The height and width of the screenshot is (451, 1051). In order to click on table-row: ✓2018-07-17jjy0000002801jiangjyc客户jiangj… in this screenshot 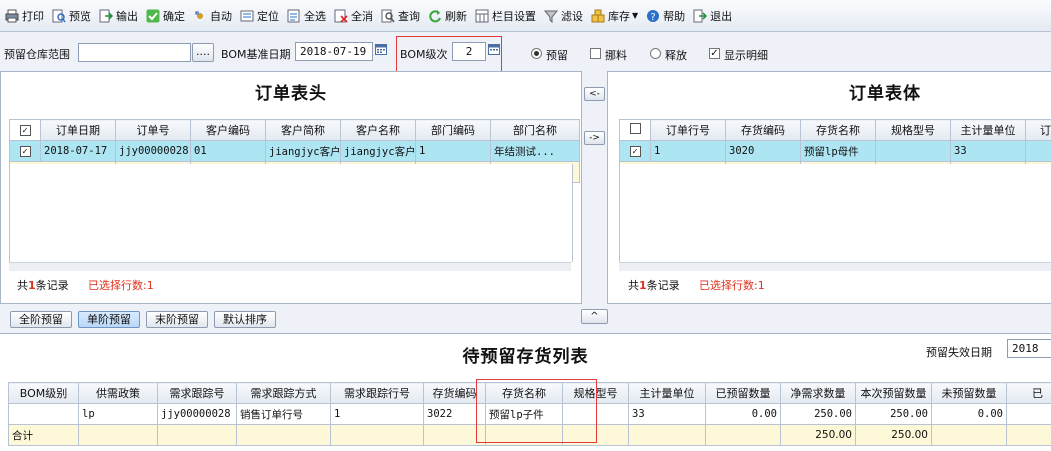, I will do `click(295, 151)`.